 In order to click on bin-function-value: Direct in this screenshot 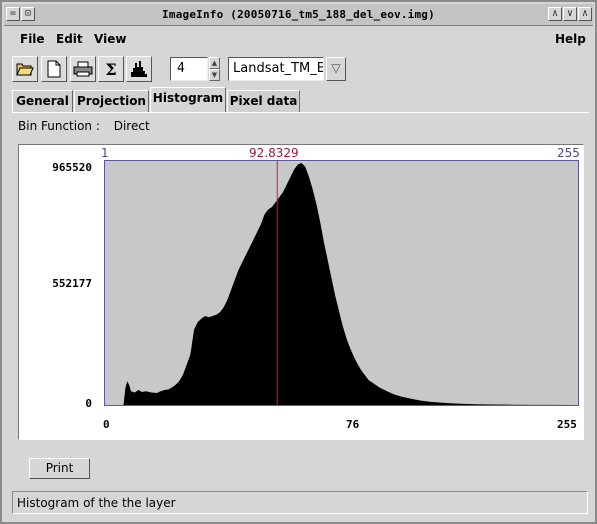, I will do `click(131, 126)`.